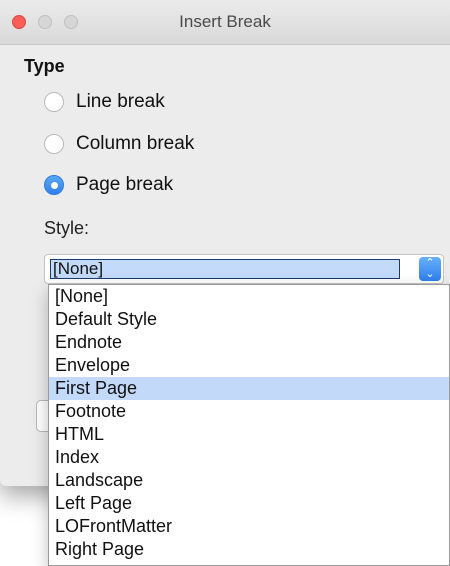 Image resolution: width=450 pixels, height=566 pixels. Describe the element at coordinates (249, 503) in the screenshot. I see `style-option-left-page: Left Page` at that location.